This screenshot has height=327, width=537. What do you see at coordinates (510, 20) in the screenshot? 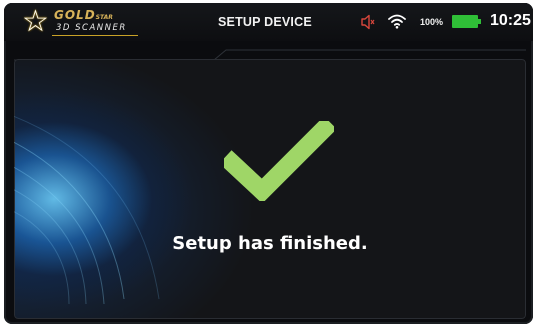
I see `clock: 10:25` at bounding box center [510, 20].